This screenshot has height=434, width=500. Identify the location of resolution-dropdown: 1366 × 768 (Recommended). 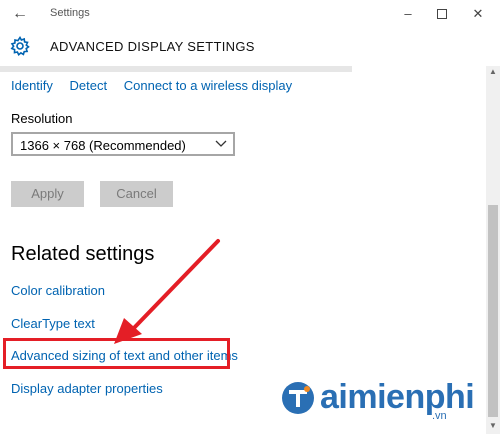
(123, 144).